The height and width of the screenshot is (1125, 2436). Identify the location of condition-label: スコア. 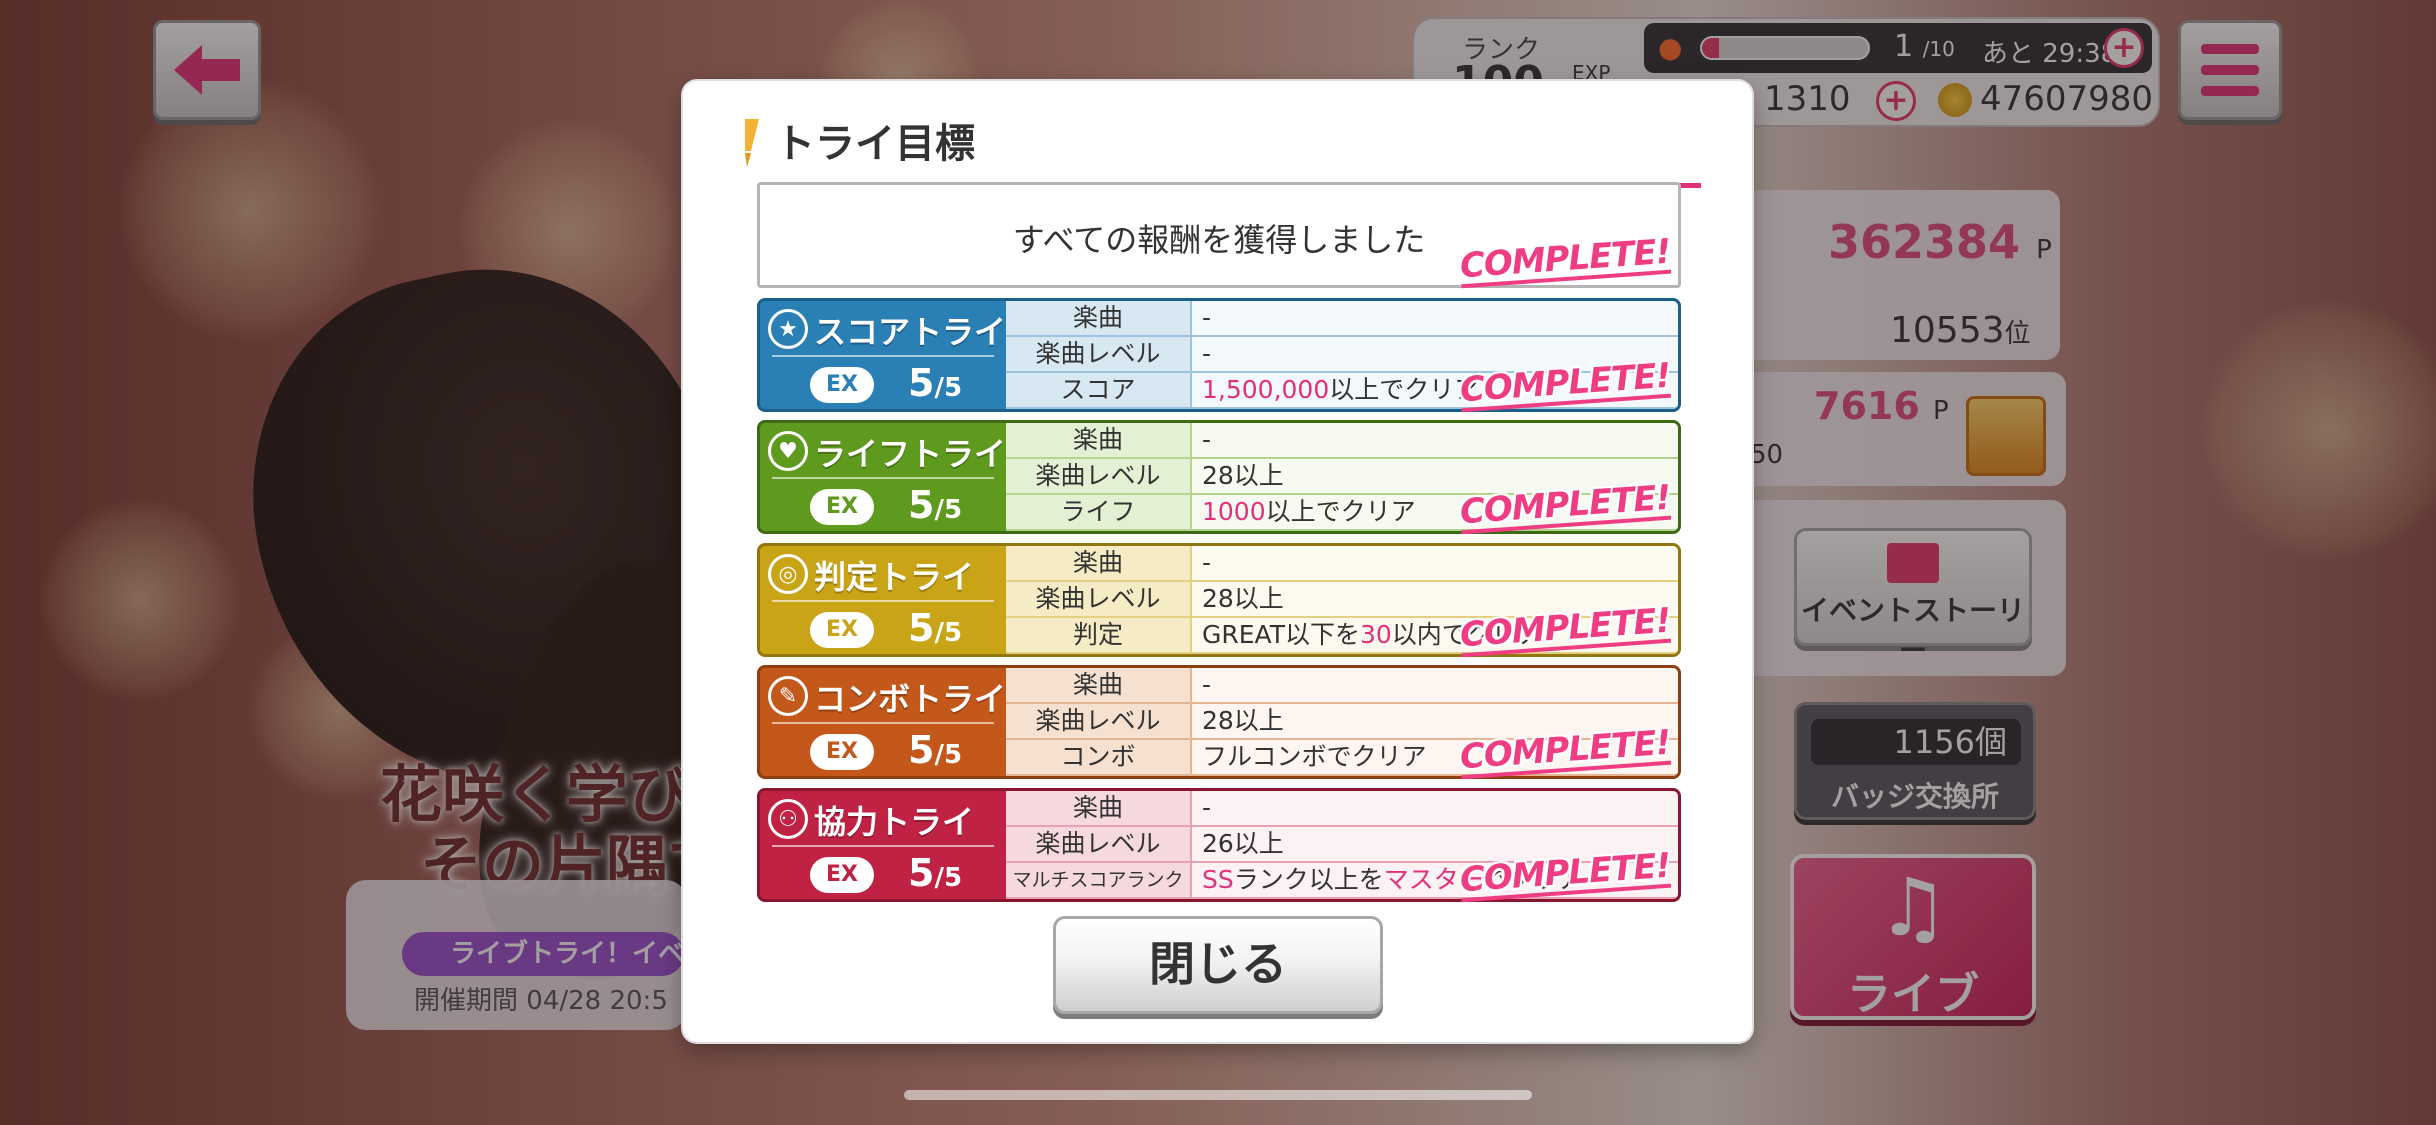
(1099, 390).